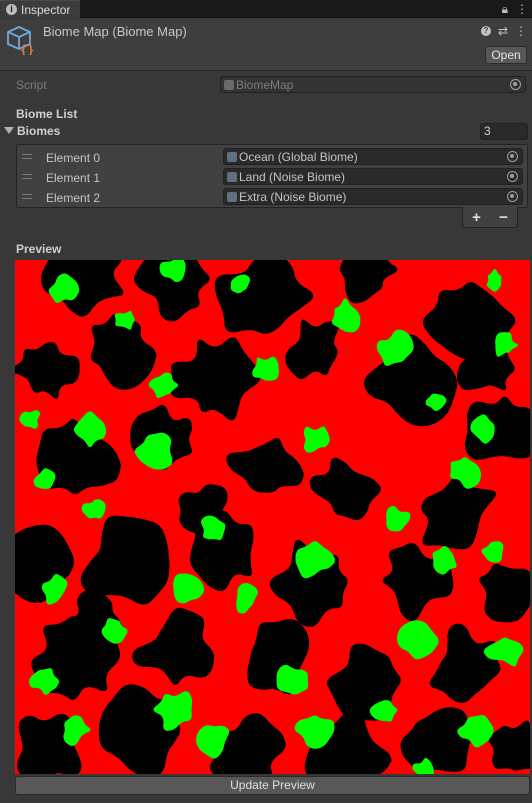 The height and width of the screenshot is (803, 532). What do you see at coordinates (39, 249) in the screenshot?
I see `preview-label: Preview` at bounding box center [39, 249].